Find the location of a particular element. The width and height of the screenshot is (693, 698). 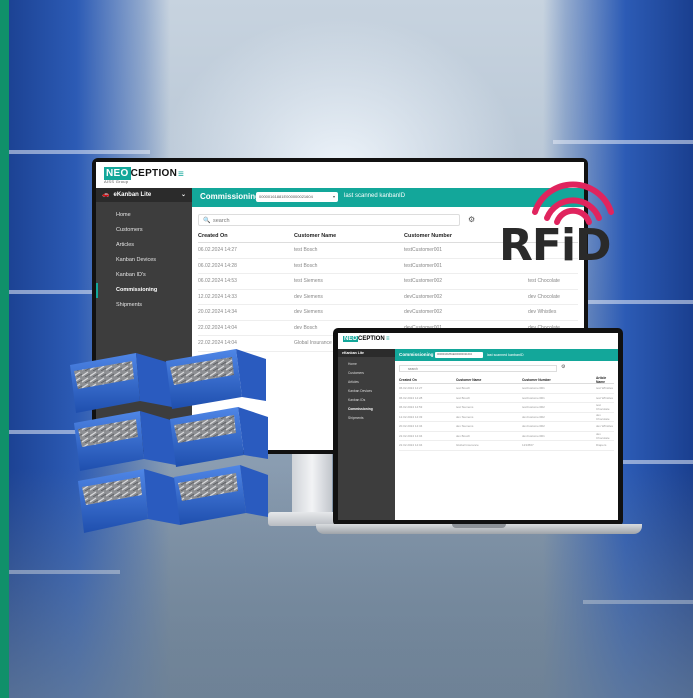

laptop-notch is located at coordinates (479, 526).